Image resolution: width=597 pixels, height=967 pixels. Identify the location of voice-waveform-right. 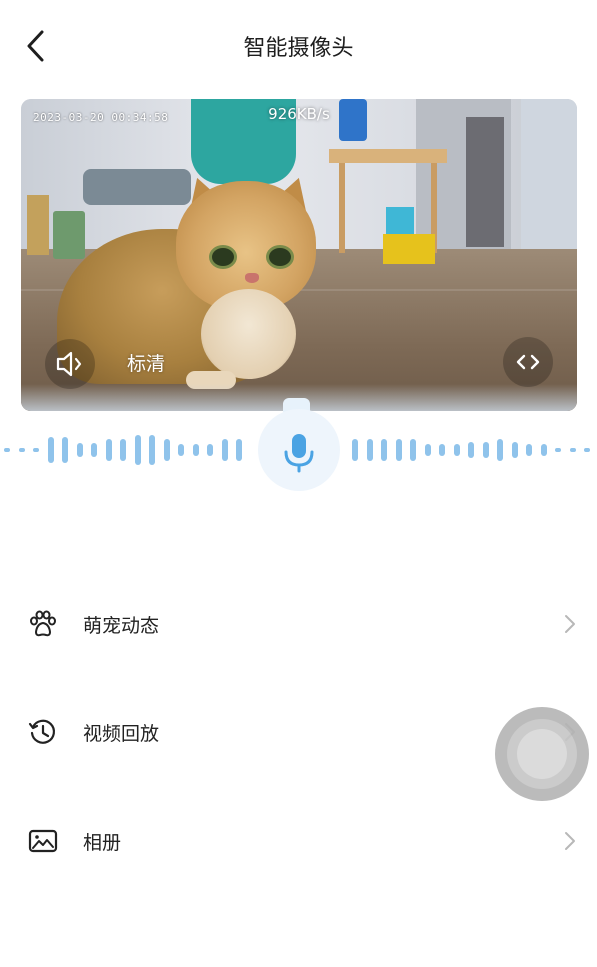
(472, 450).